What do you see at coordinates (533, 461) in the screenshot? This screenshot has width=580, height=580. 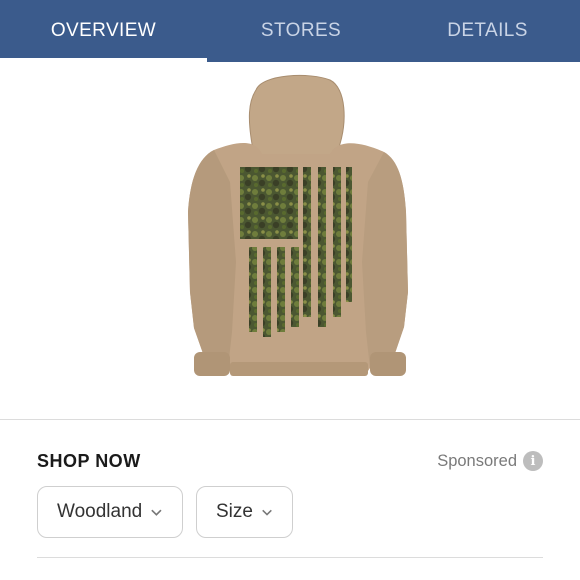 I see `info-icon: i` at bounding box center [533, 461].